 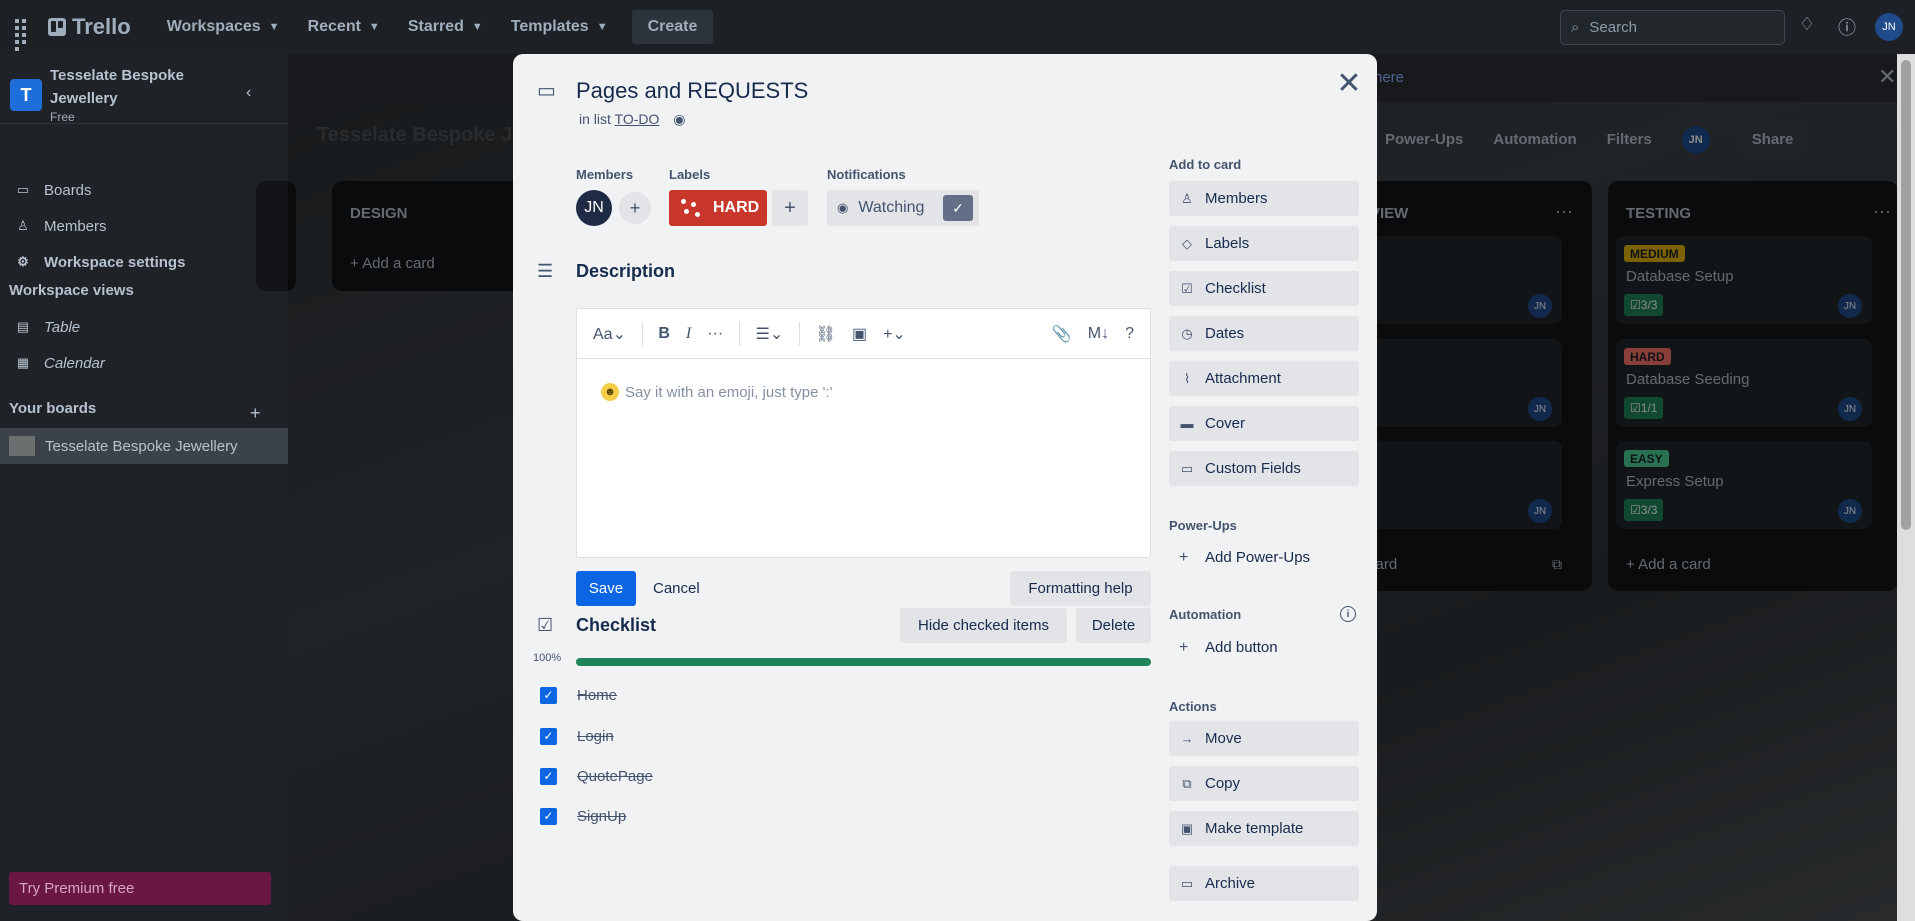 What do you see at coordinates (23, 261) in the screenshot?
I see `gear-icon: ⚙` at bounding box center [23, 261].